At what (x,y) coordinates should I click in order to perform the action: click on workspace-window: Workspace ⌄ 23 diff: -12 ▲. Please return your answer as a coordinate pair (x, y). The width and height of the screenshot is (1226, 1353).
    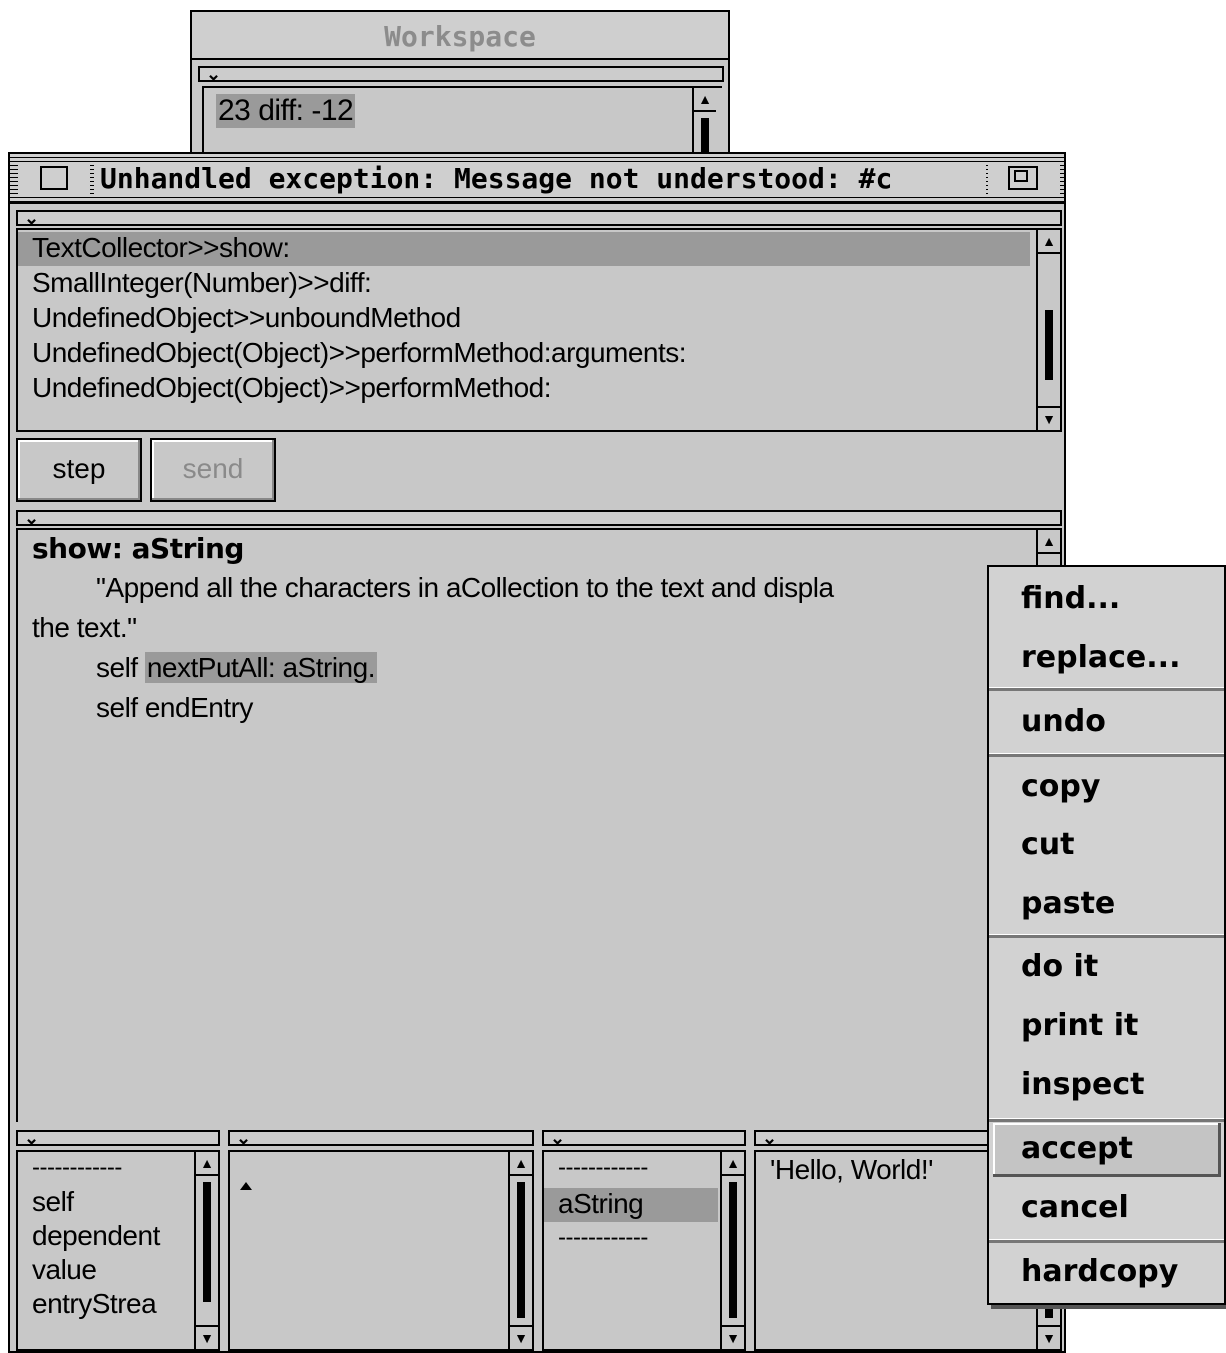
    Looking at the image, I should click on (460, 90).